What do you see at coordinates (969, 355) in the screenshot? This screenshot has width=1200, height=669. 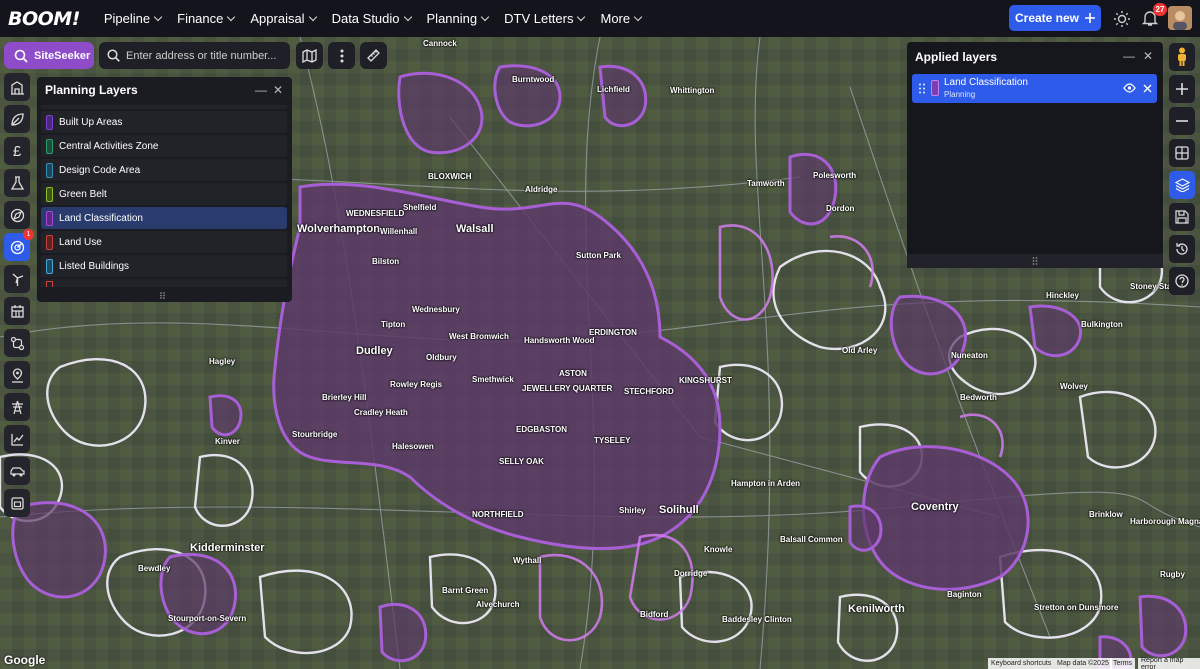 I see `map-place-label: Nuneaton` at bounding box center [969, 355].